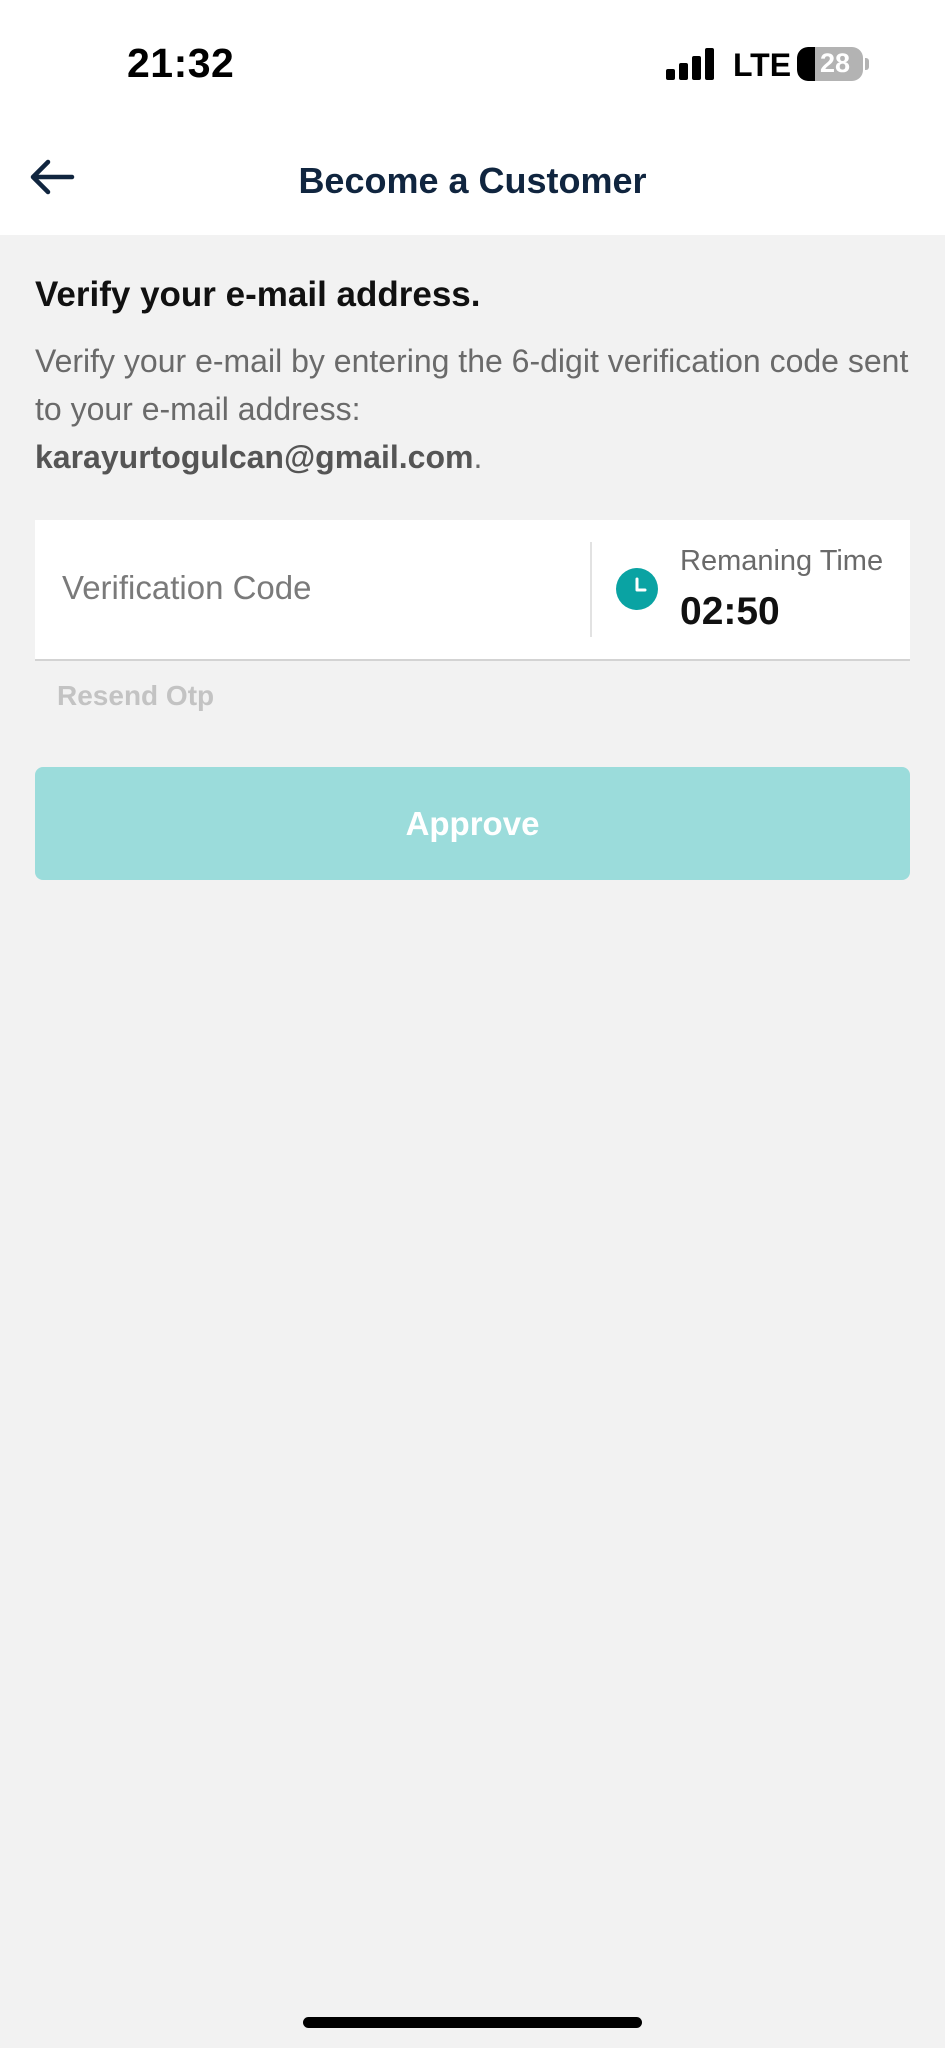 The width and height of the screenshot is (945, 2048). What do you see at coordinates (135, 696) in the screenshot?
I see `resend-otp-link: Resend Otp` at bounding box center [135, 696].